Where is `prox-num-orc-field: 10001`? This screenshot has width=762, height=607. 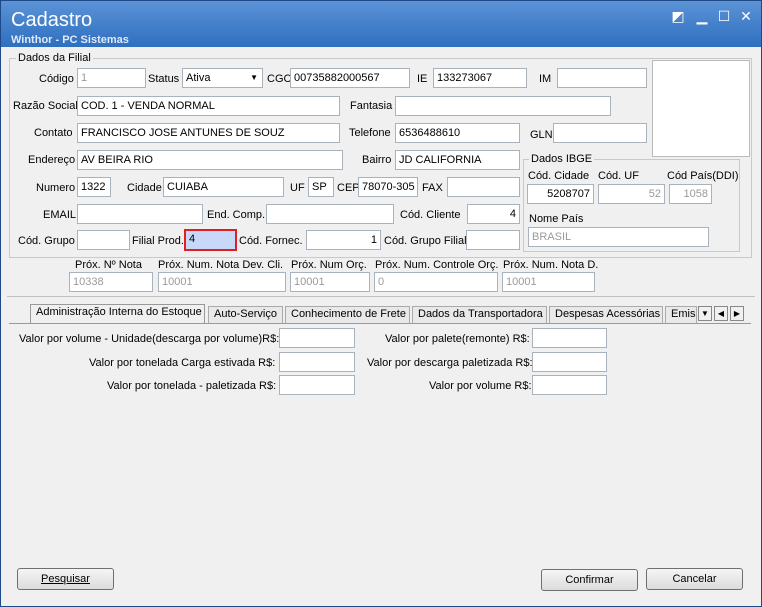
prox-num-orc-field: 10001 is located at coordinates (330, 282).